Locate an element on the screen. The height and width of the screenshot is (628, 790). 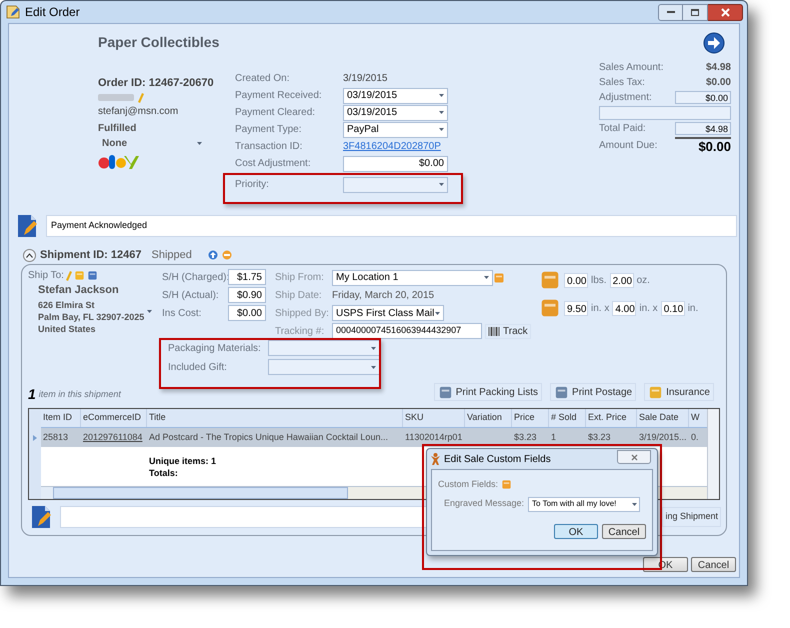
column-header: Title is located at coordinates (275, 418).